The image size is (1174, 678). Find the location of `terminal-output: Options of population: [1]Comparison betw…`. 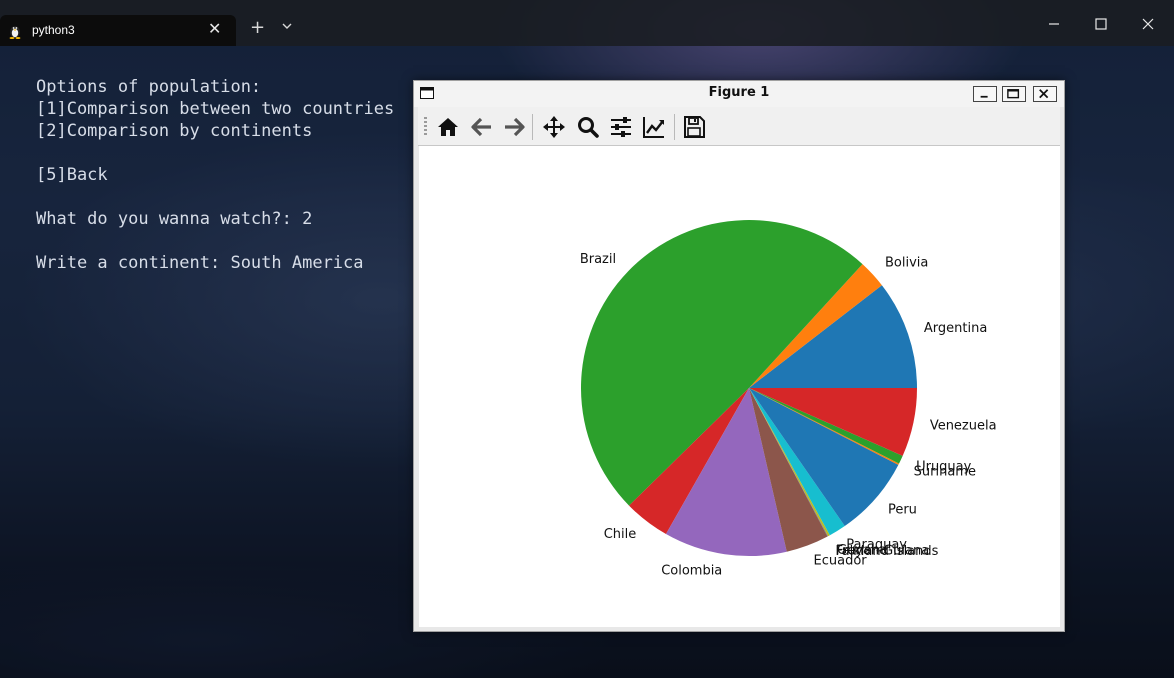

terminal-output: Options of population: [1]Comparison betw… is located at coordinates (215, 175).